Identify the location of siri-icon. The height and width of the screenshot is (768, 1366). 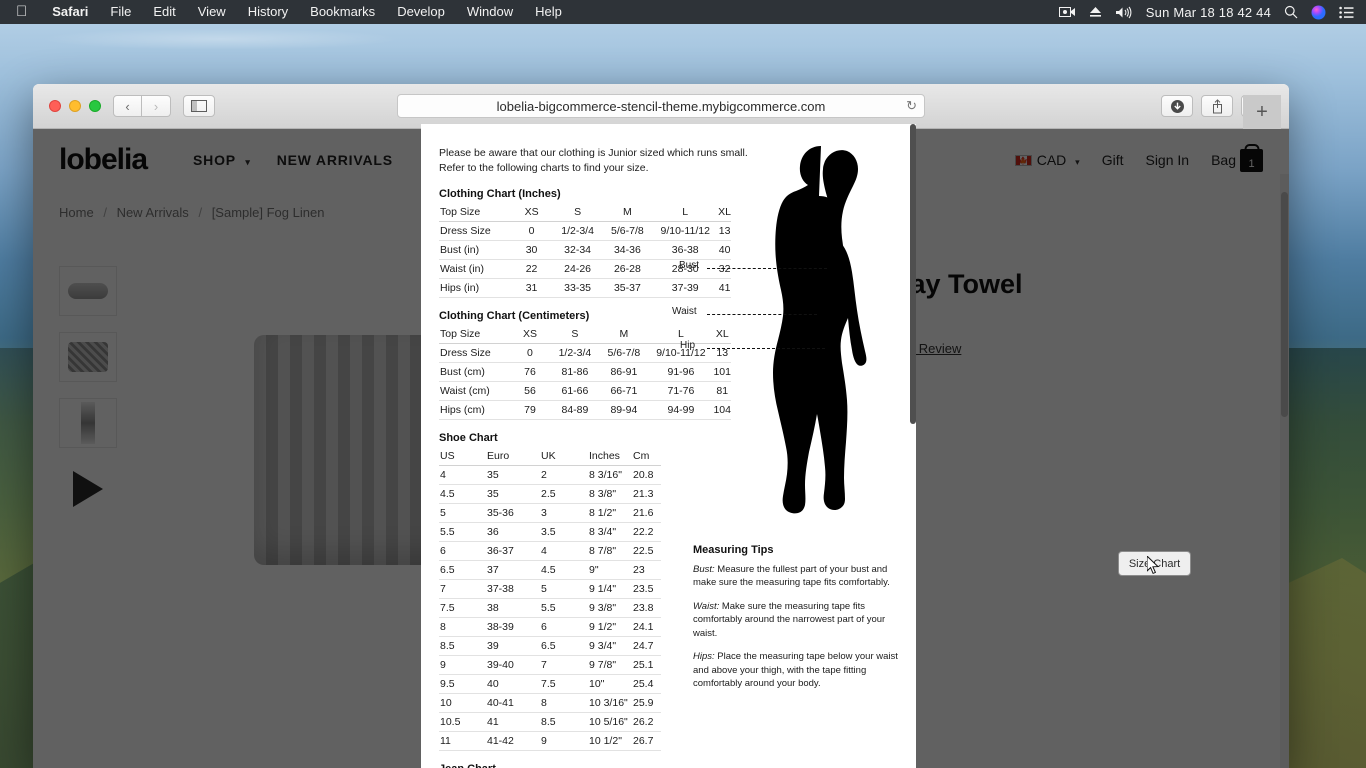
(1318, 12).